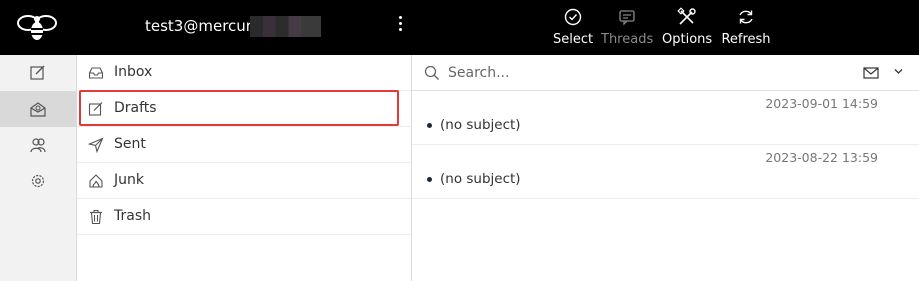  What do you see at coordinates (285, 26) in the screenshot?
I see `redacted-block` at bounding box center [285, 26].